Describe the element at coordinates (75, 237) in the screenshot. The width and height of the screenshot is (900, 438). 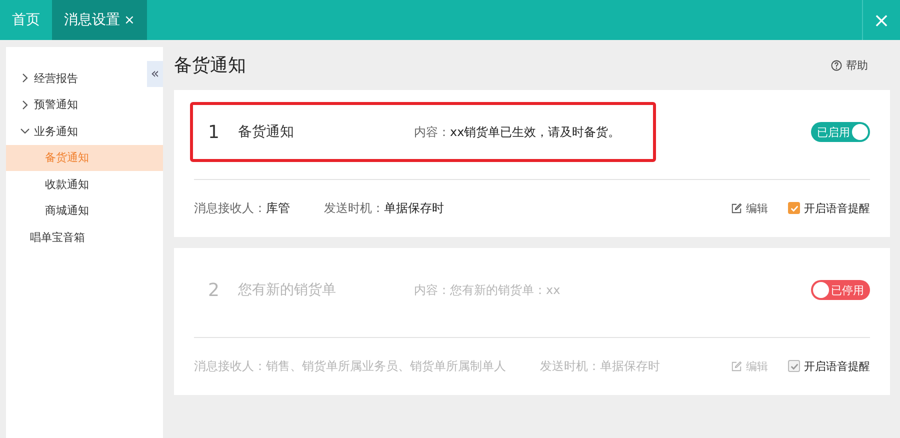
I see `sidebar-item: 唱单宝音箱` at that location.